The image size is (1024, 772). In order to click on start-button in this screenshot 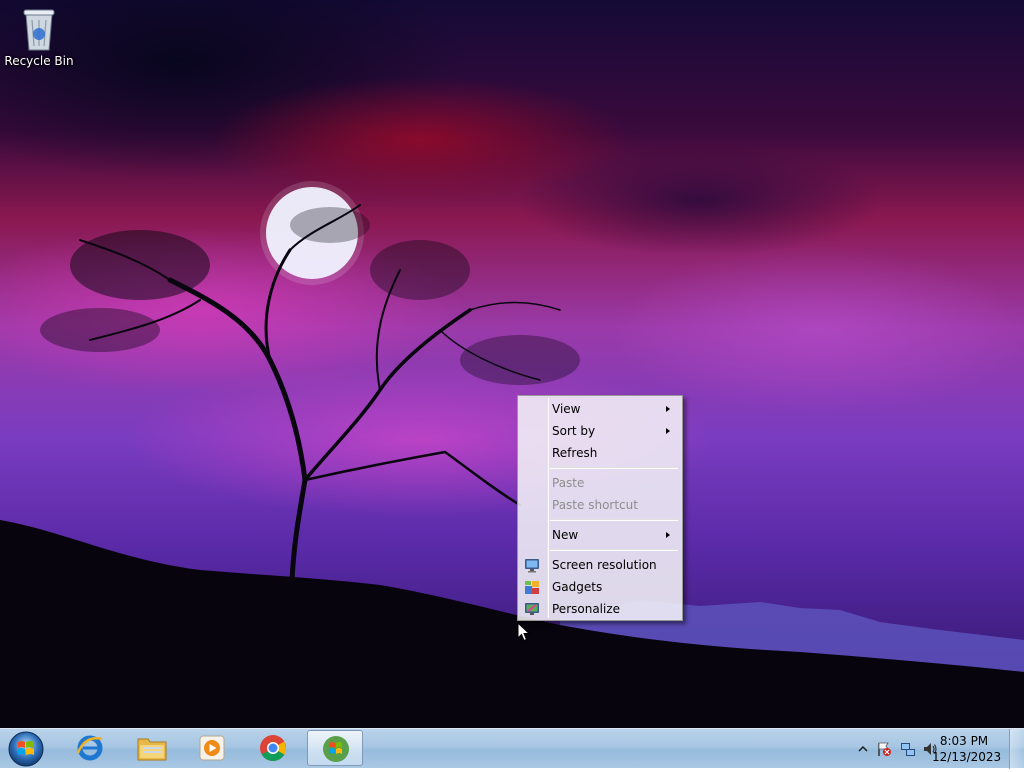, I will do `click(26, 749)`.